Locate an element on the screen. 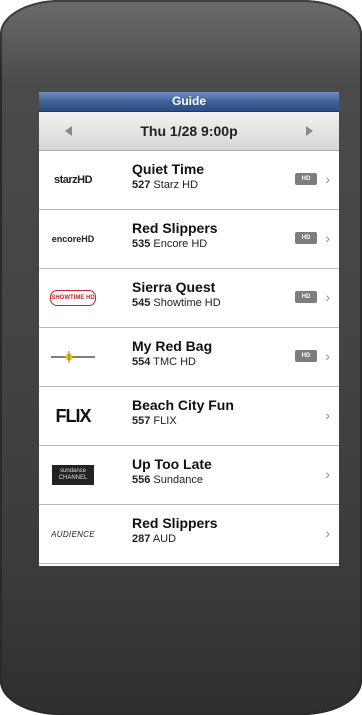 This screenshot has width=362, height=715. program-info: Quiet Time 527 Starz HD is located at coordinates (168, 176).